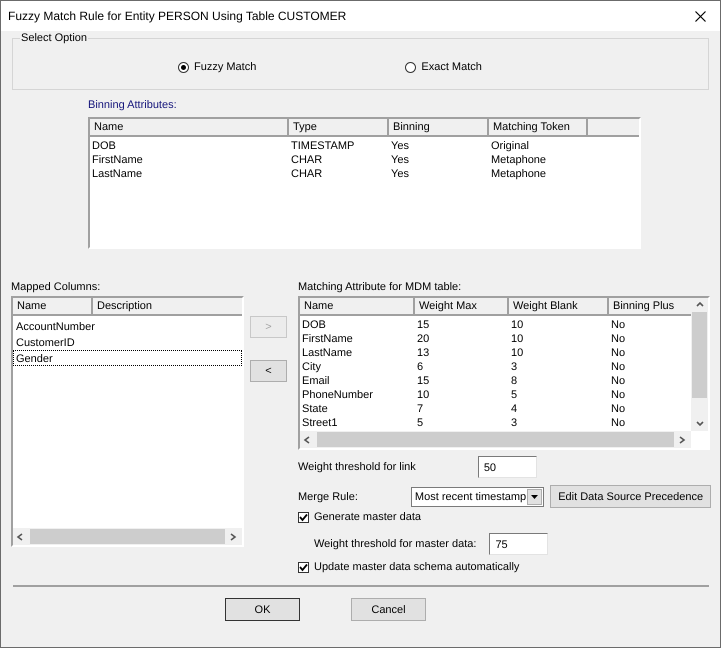 This screenshot has width=721, height=648. Describe the element at coordinates (423, 339) in the screenshot. I see `table-cell: 20` at that location.